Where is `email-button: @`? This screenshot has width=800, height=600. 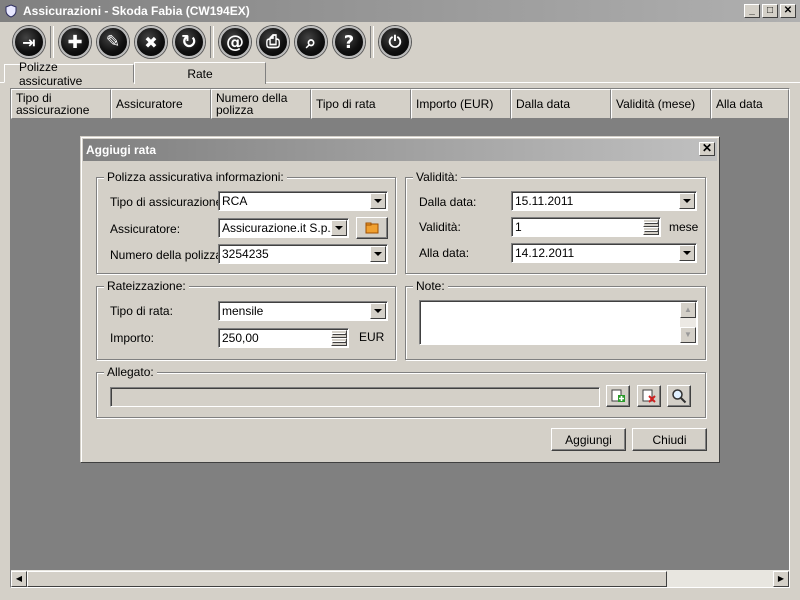
email-button: @ is located at coordinates (235, 42).